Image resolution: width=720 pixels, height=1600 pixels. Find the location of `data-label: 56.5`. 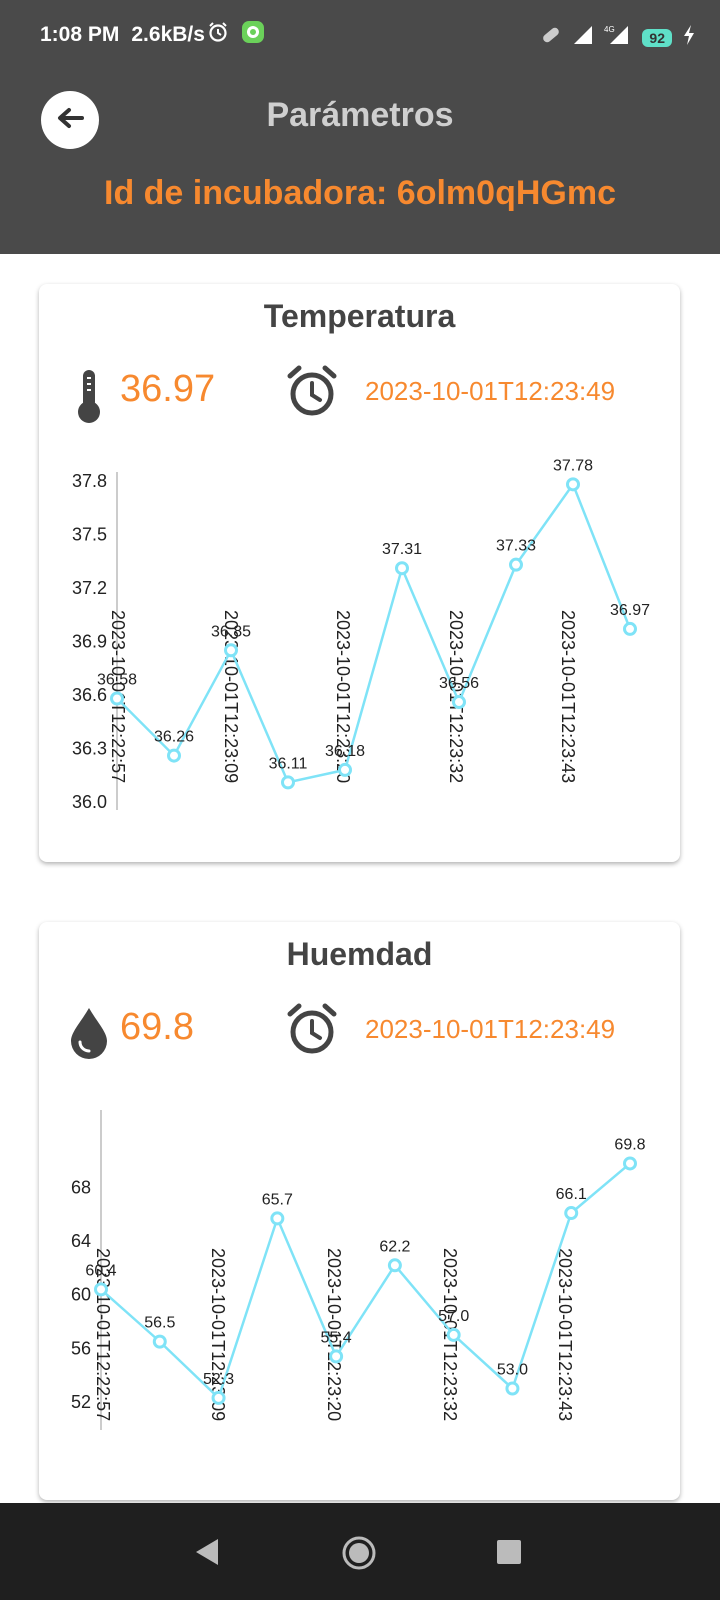

data-label: 56.5 is located at coordinates (159, 1323).